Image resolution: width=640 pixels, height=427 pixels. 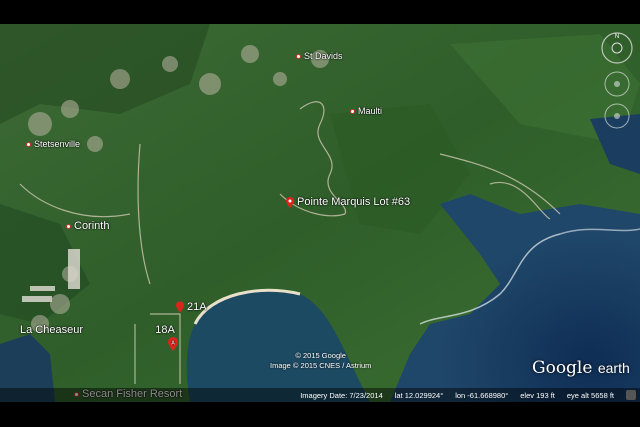 I want to click on latitude-readout: lat 12.029924°, so click(x=419, y=395).